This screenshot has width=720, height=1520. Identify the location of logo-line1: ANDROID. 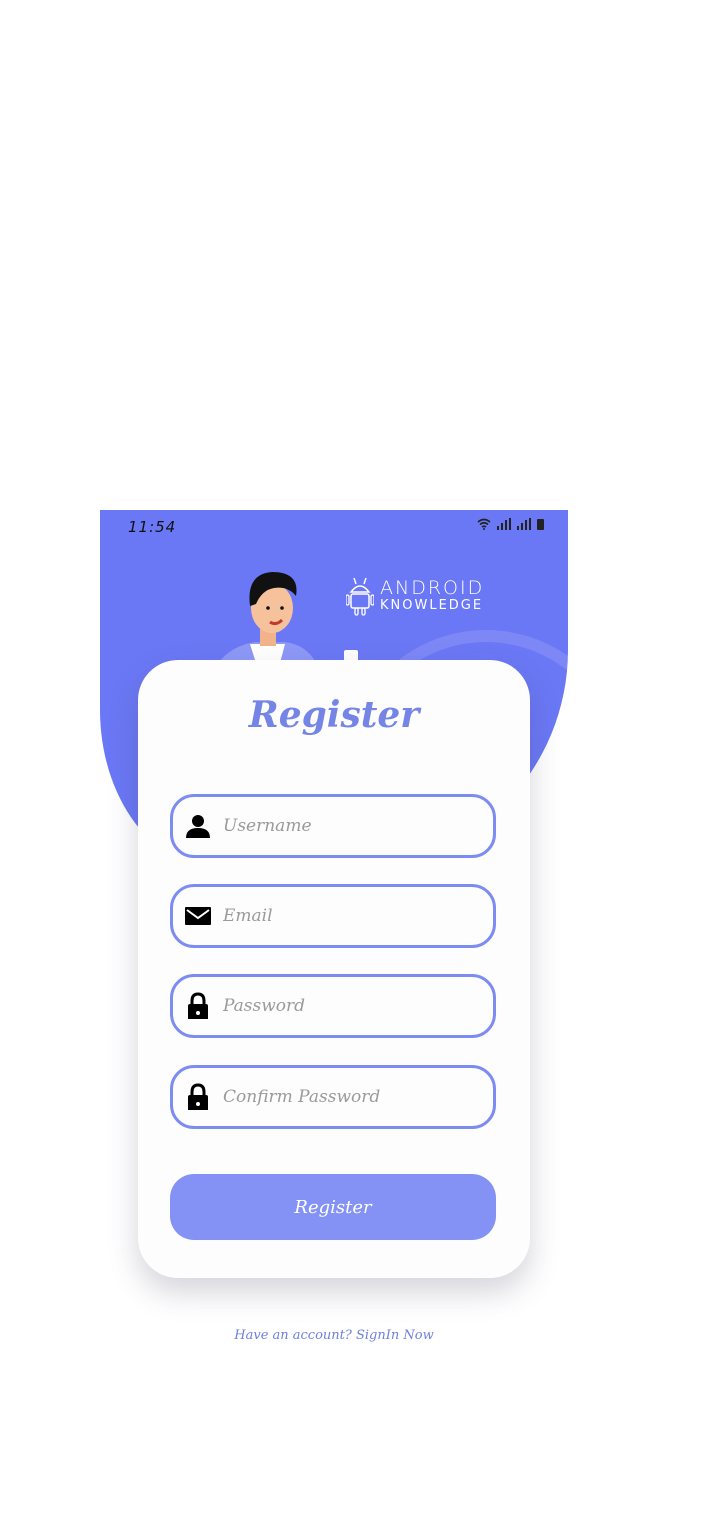
(432, 588).